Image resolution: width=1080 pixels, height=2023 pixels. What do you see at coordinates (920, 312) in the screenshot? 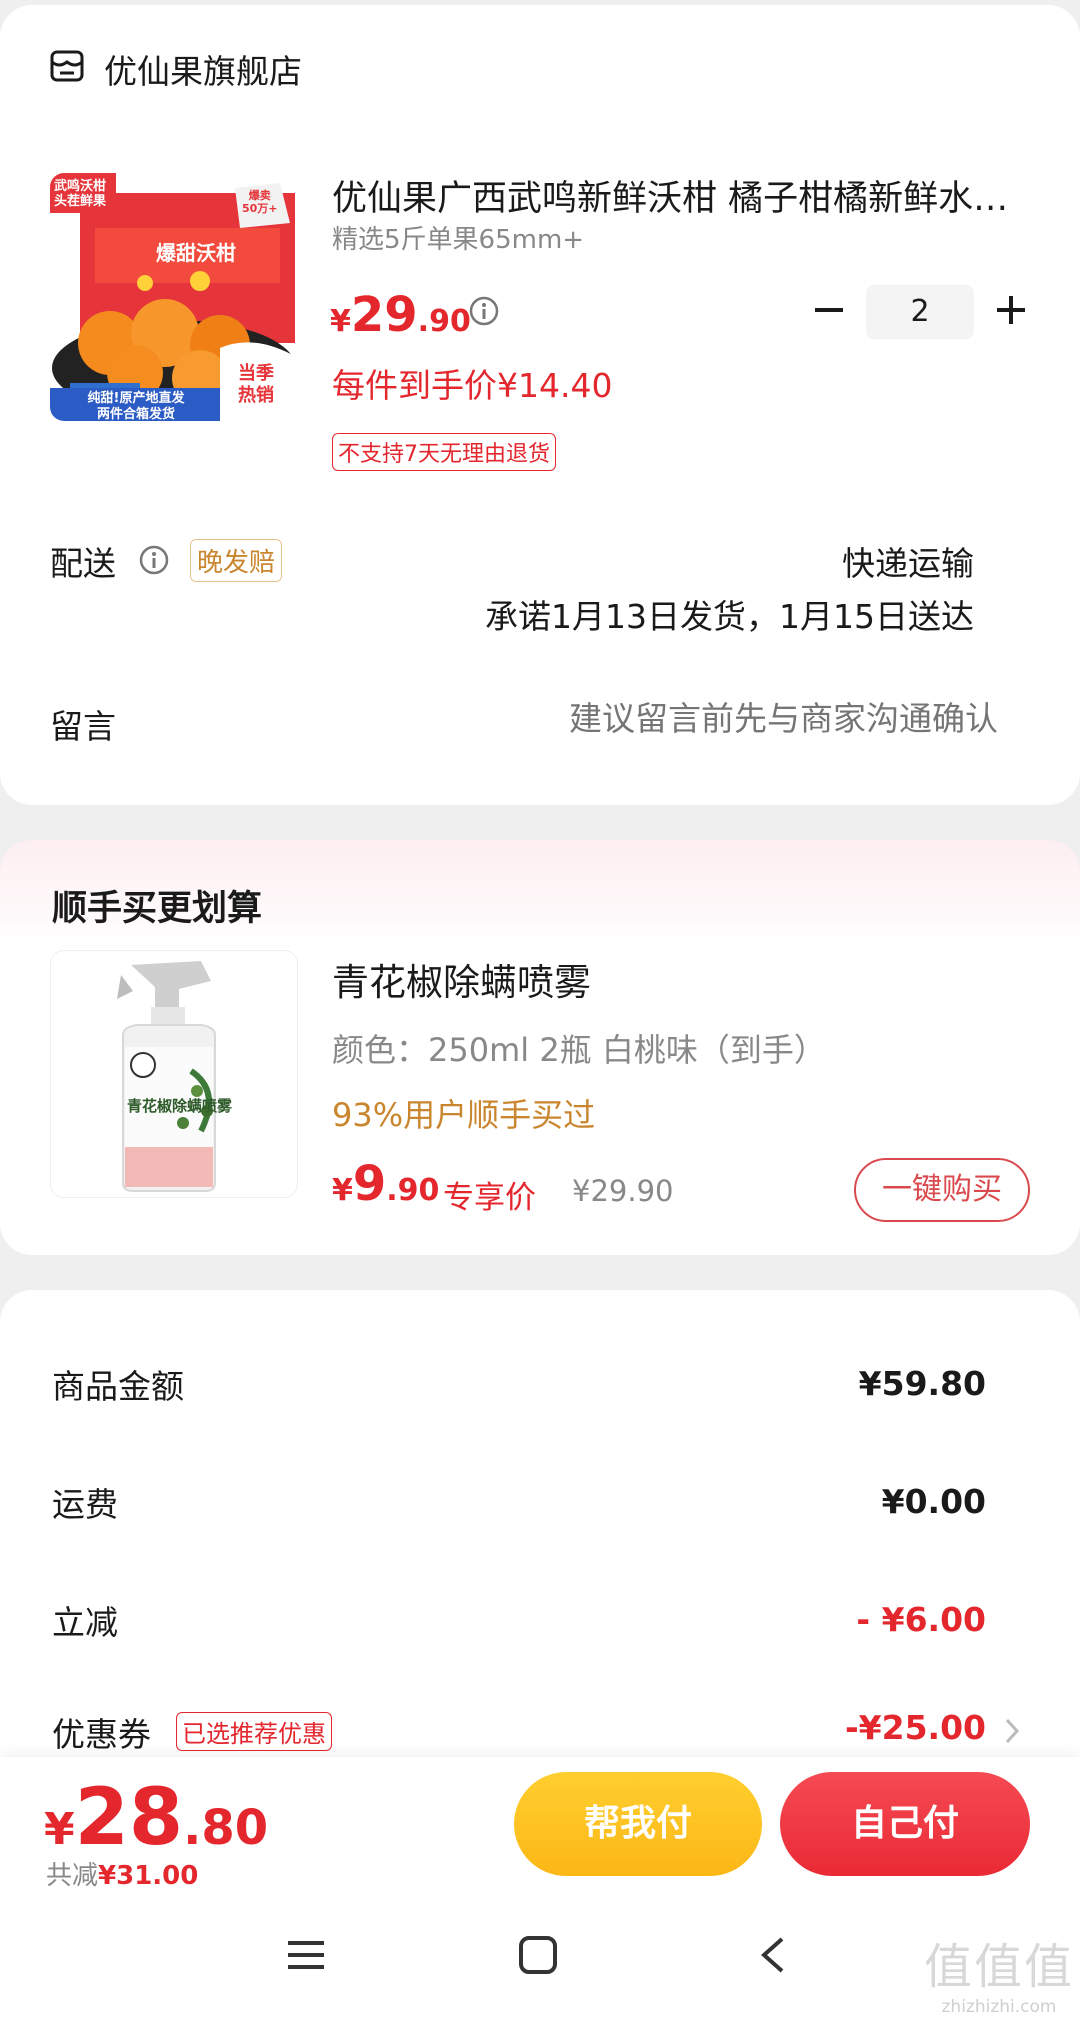
I see `quantity-input: 2` at bounding box center [920, 312].